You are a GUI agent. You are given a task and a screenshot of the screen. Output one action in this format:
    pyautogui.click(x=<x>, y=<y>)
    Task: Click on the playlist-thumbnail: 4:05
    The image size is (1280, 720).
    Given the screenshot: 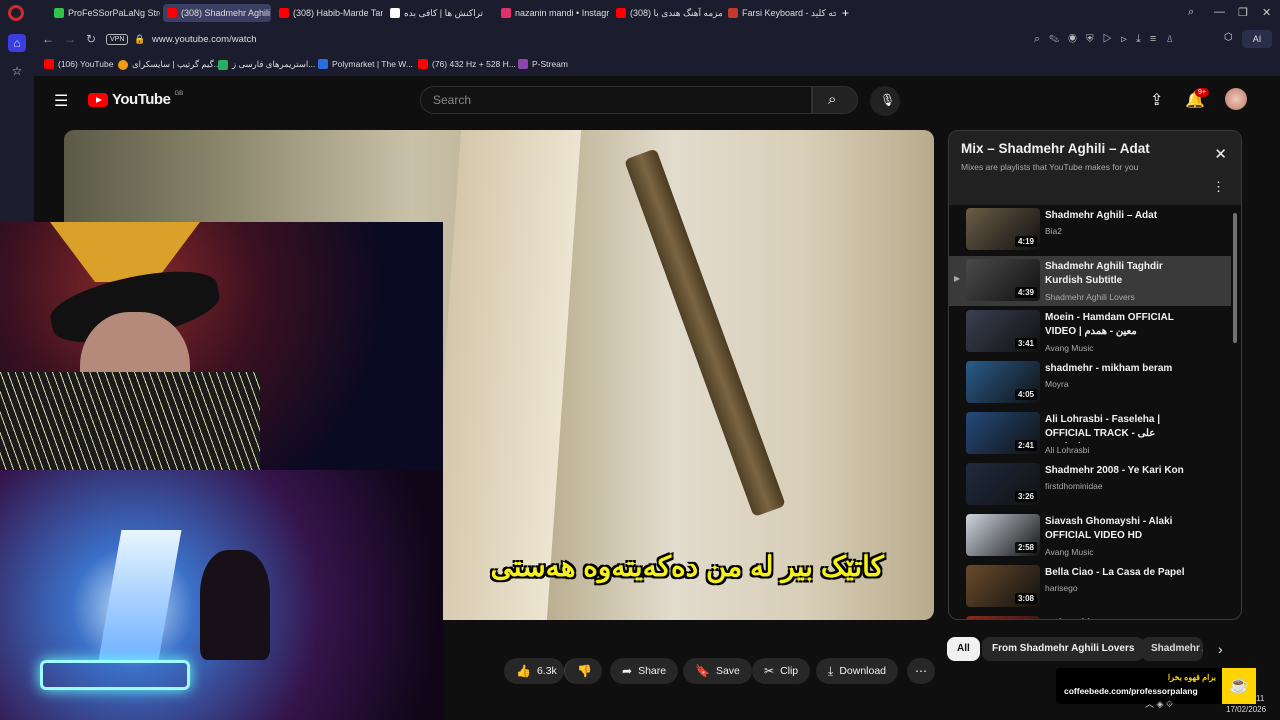 What is the action you would take?
    pyautogui.click(x=1003, y=382)
    